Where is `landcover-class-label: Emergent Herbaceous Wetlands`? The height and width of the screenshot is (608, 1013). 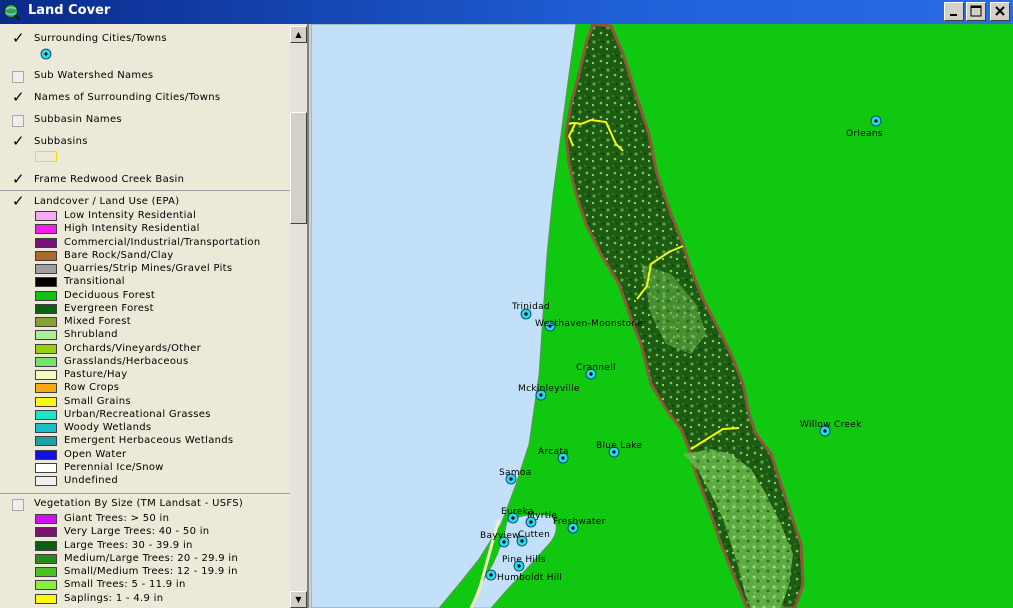
landcover-class-label: Emergent Herbaceous Wetlands is located at coordinates (149, 441).